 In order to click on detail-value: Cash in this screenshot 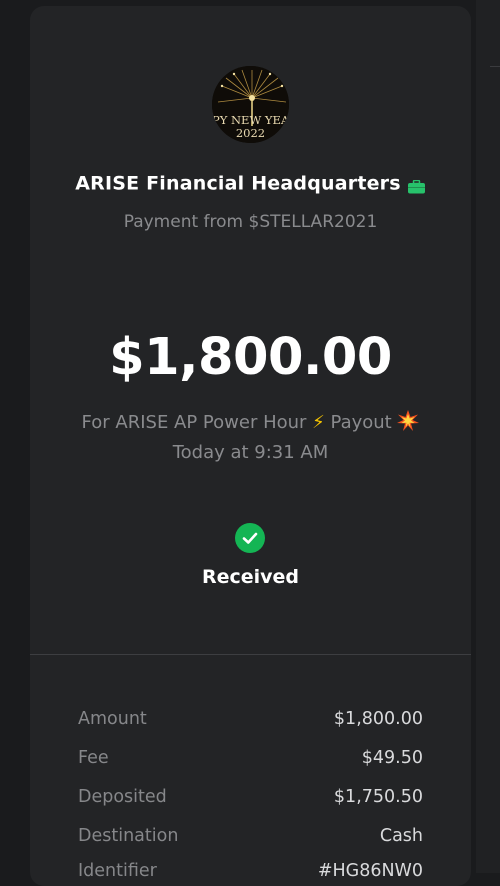, I will do `click(401, 836)`.